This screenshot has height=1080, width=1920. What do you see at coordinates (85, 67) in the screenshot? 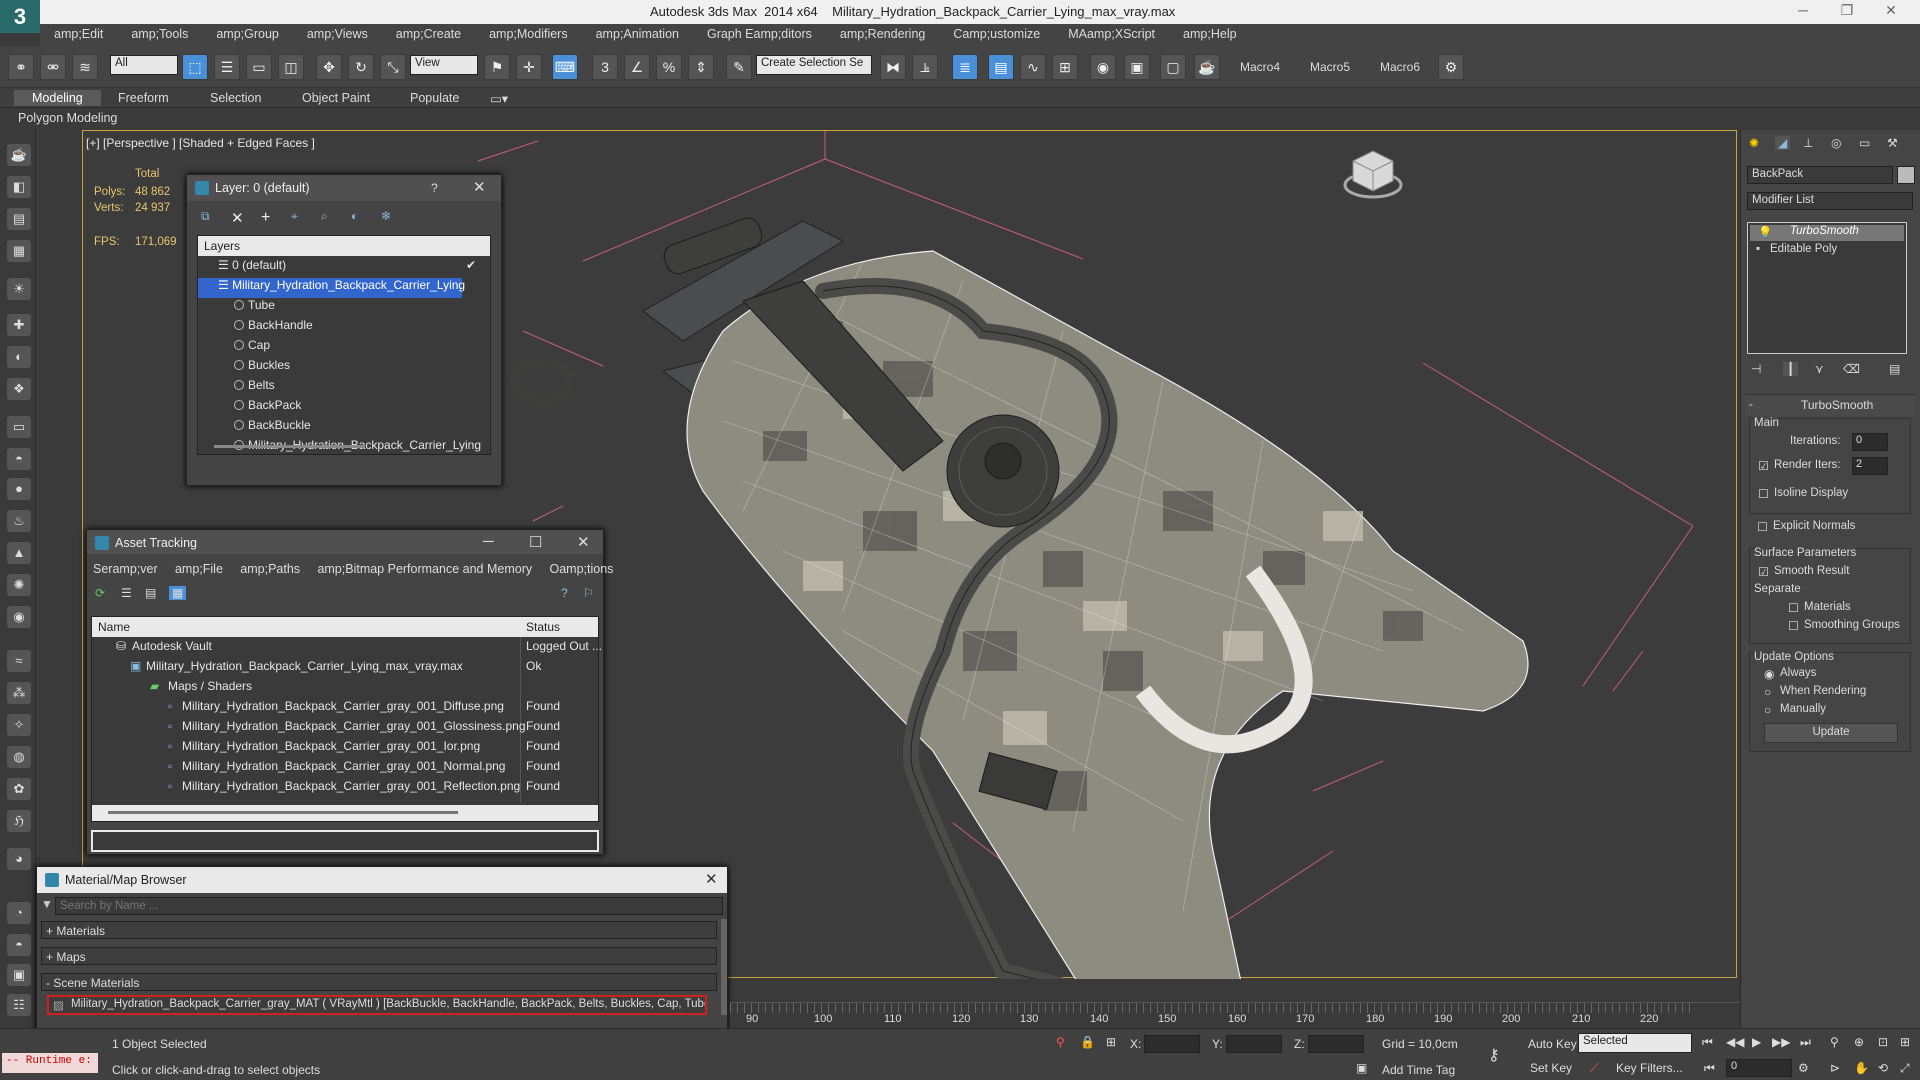
I see `bind-spacewarp-icon: ≋` at bounding box center [85, 67].